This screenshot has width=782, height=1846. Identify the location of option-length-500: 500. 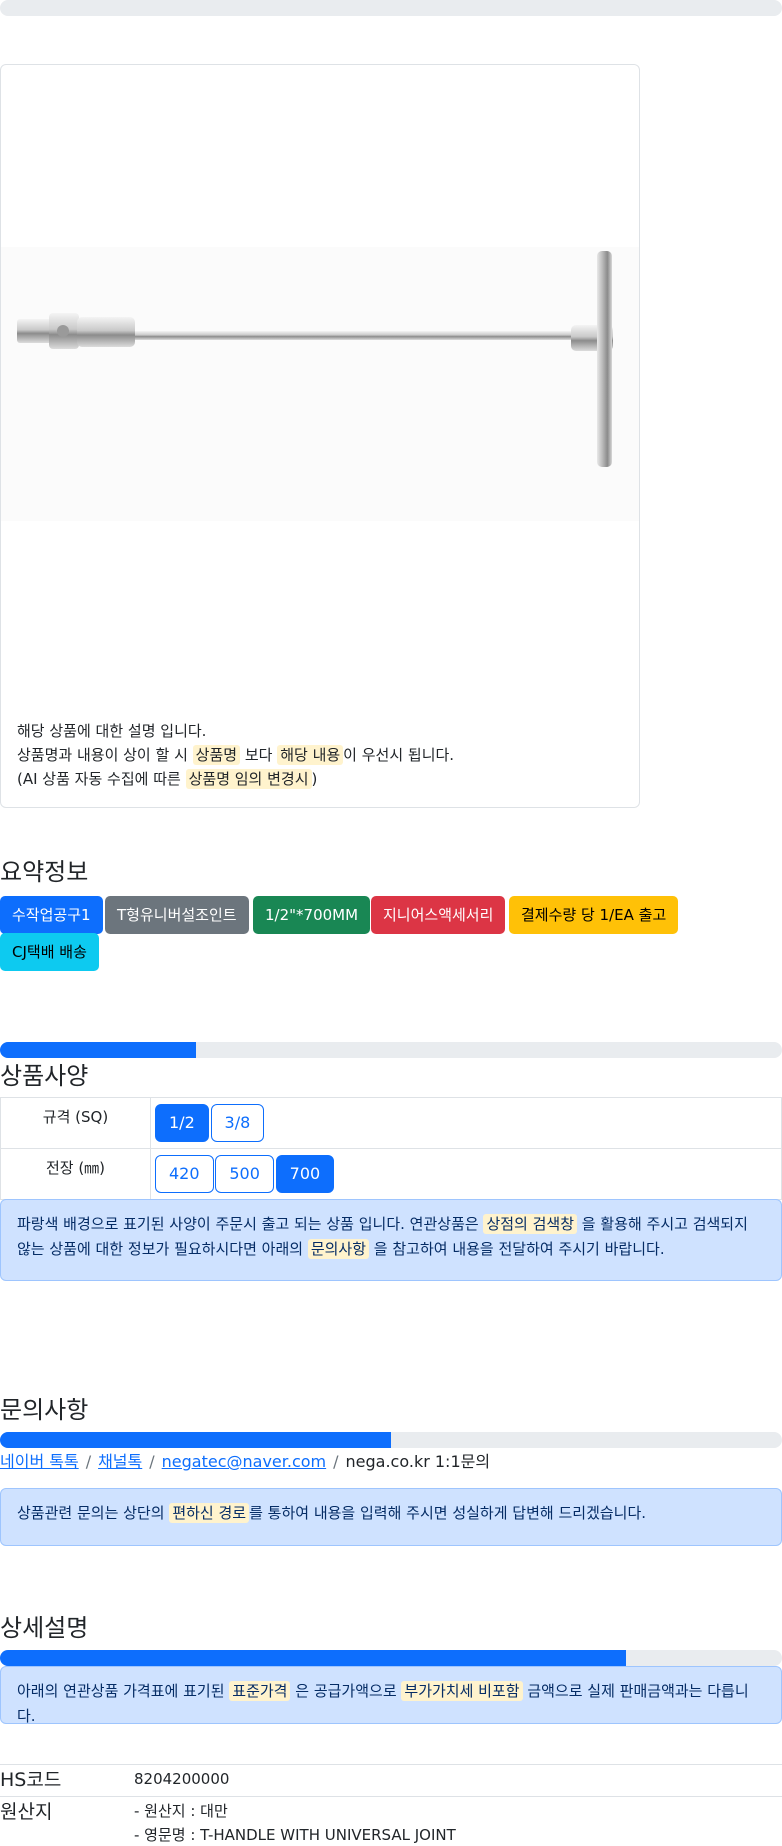
(244, 1174).